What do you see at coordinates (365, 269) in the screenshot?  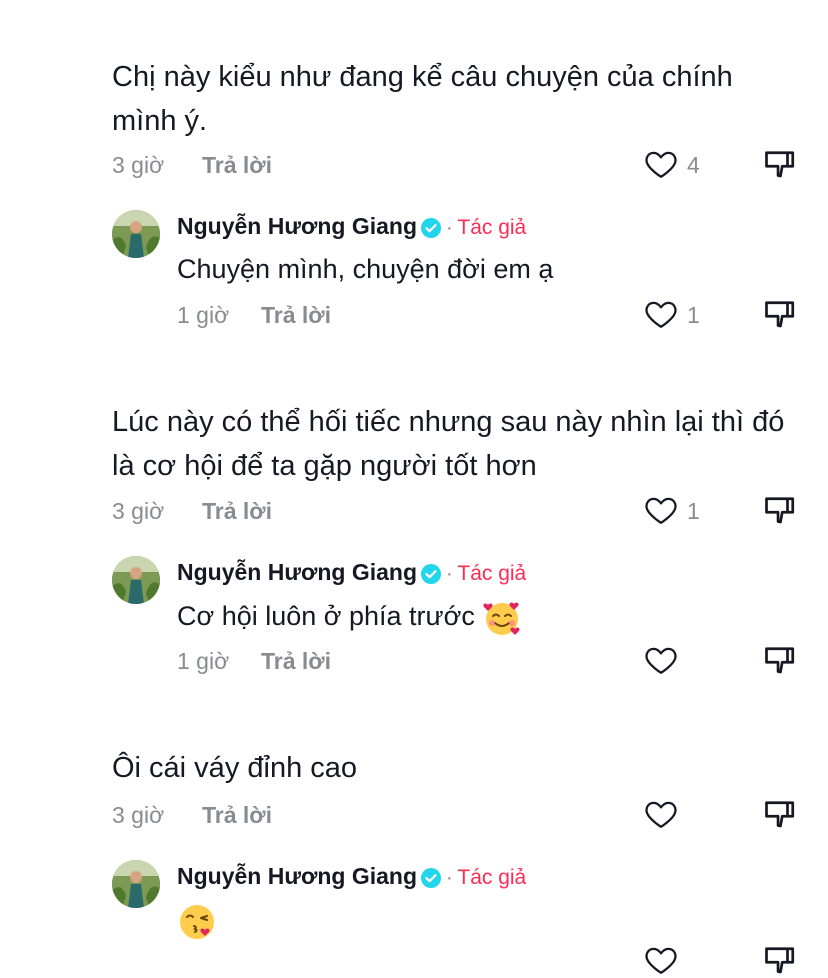 I see `reply-text: Chuyện mình, chuyện đời em ạ` at bounding box center [365, 269].